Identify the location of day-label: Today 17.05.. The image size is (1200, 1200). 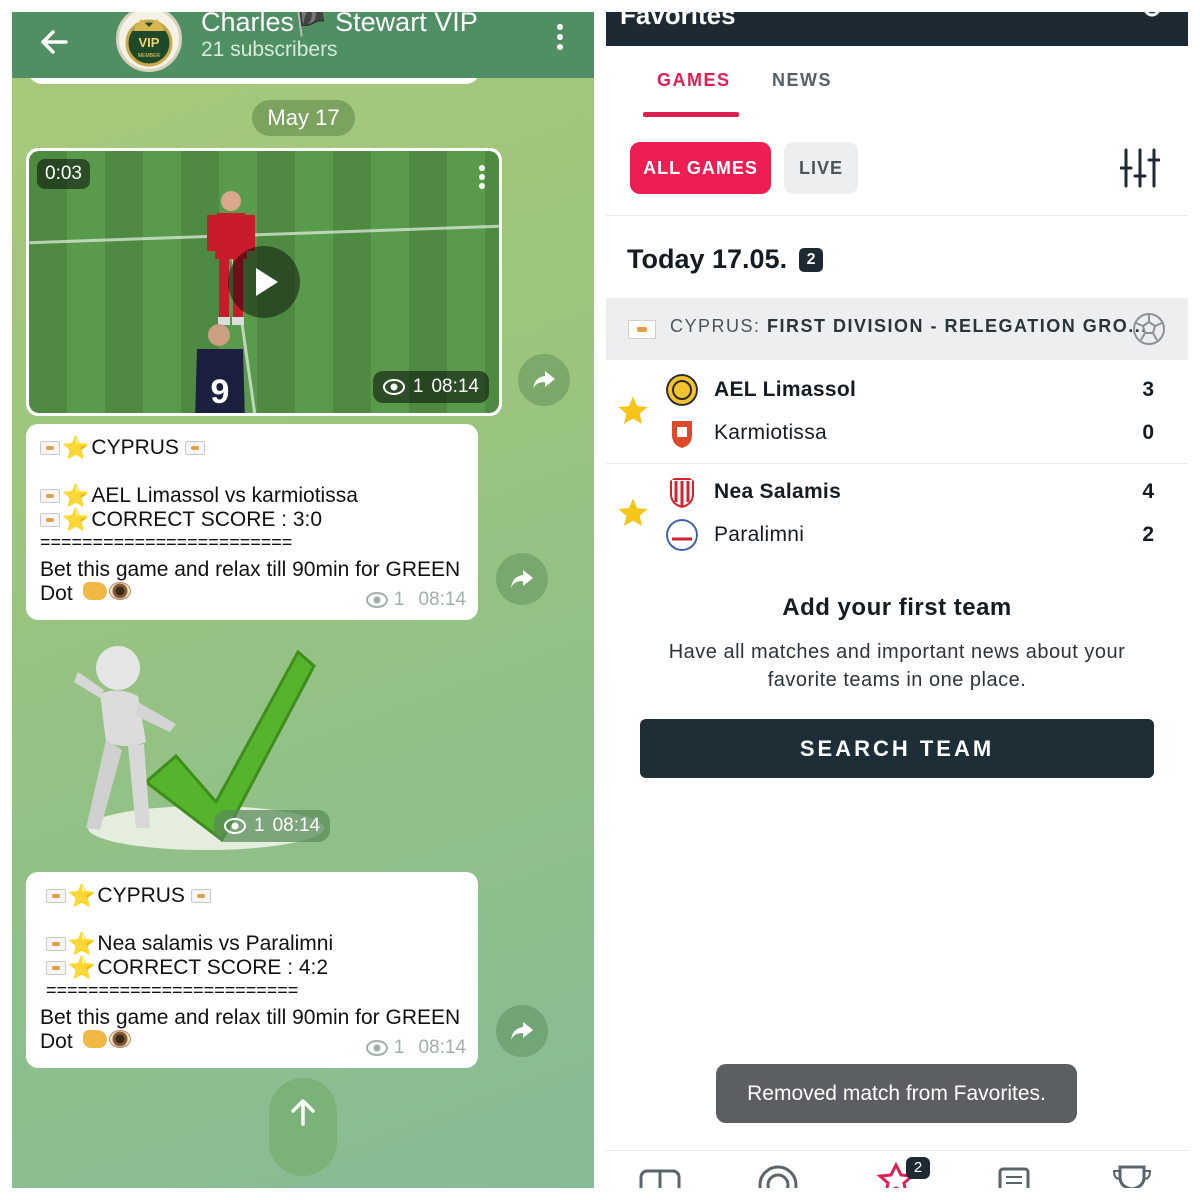
(707, 259).